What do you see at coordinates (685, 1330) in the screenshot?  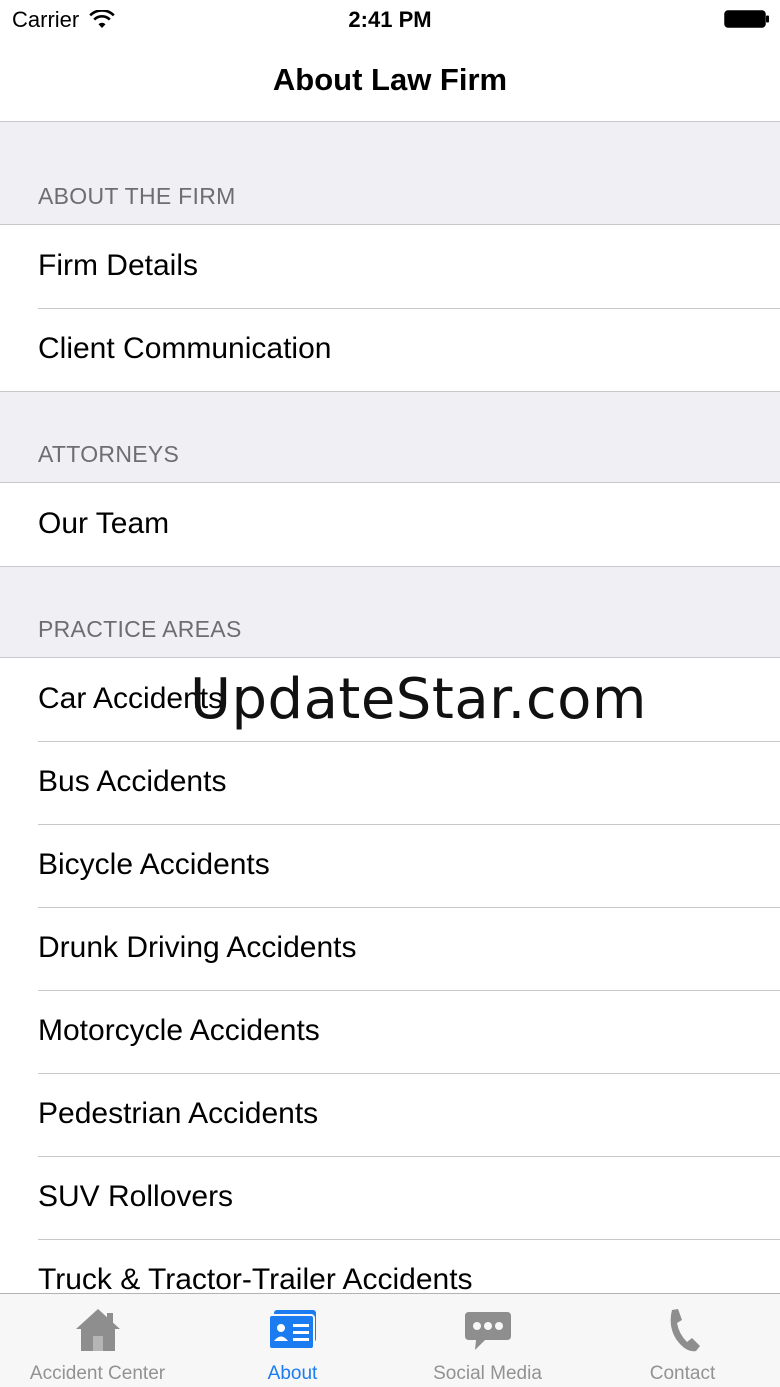 I see `phone-icon` at bounding box center [685, 1330].